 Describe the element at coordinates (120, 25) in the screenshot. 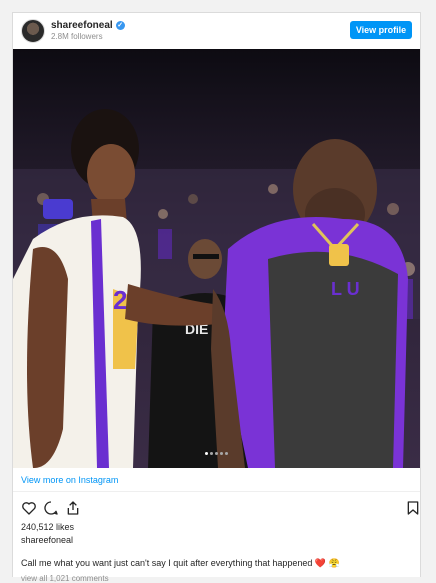

I see `verified-badge-icon: ✓` at that location.